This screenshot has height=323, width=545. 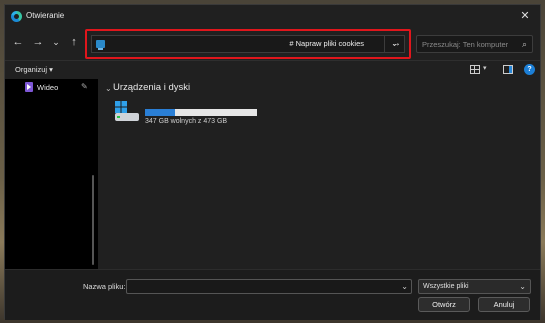 What do you see at coordinates (127, 117) in the screenshot?
I see `drive-body-icon` at bounding box center [127, 117].